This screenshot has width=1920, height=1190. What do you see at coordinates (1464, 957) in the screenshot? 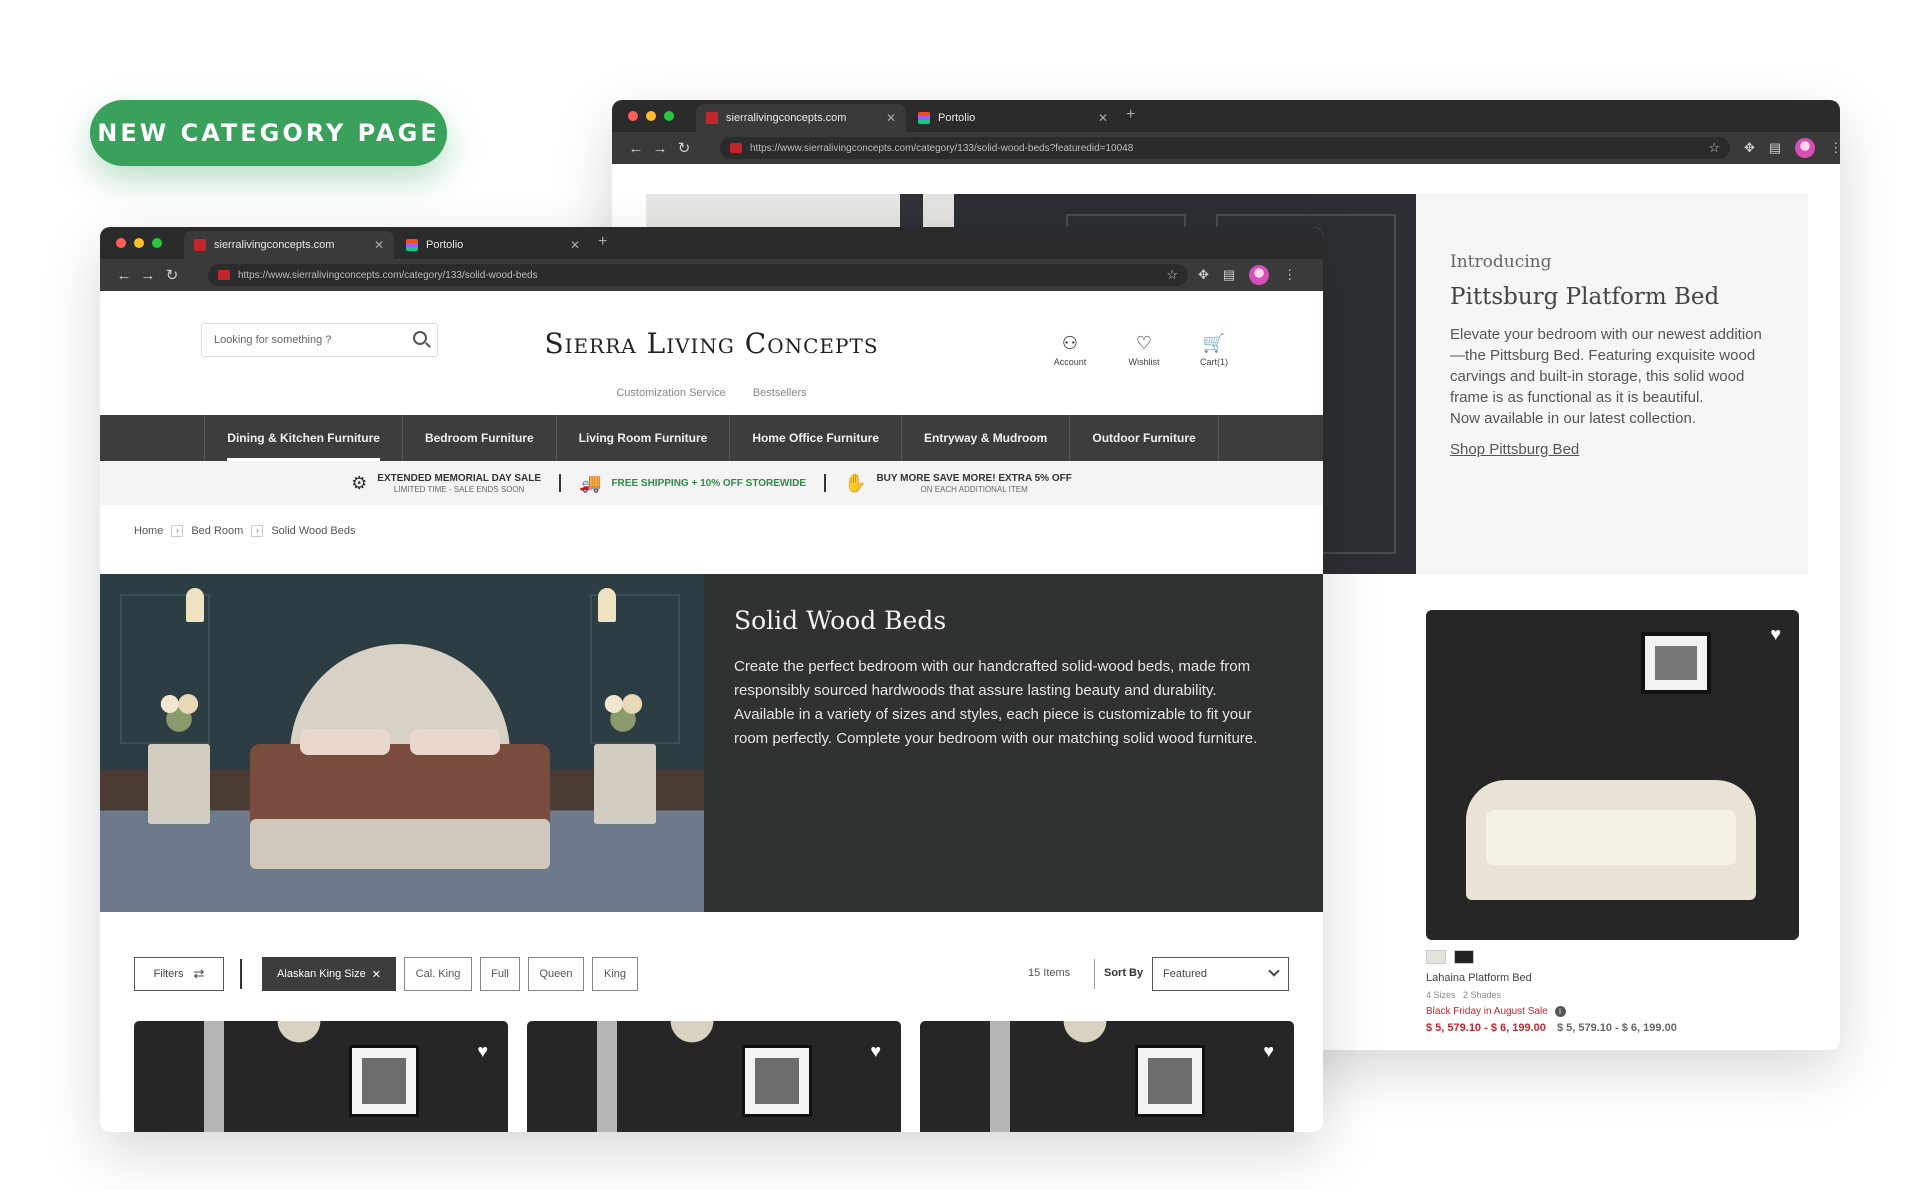
I see `color-swatch-dark` at bounding box center [1464, 957].